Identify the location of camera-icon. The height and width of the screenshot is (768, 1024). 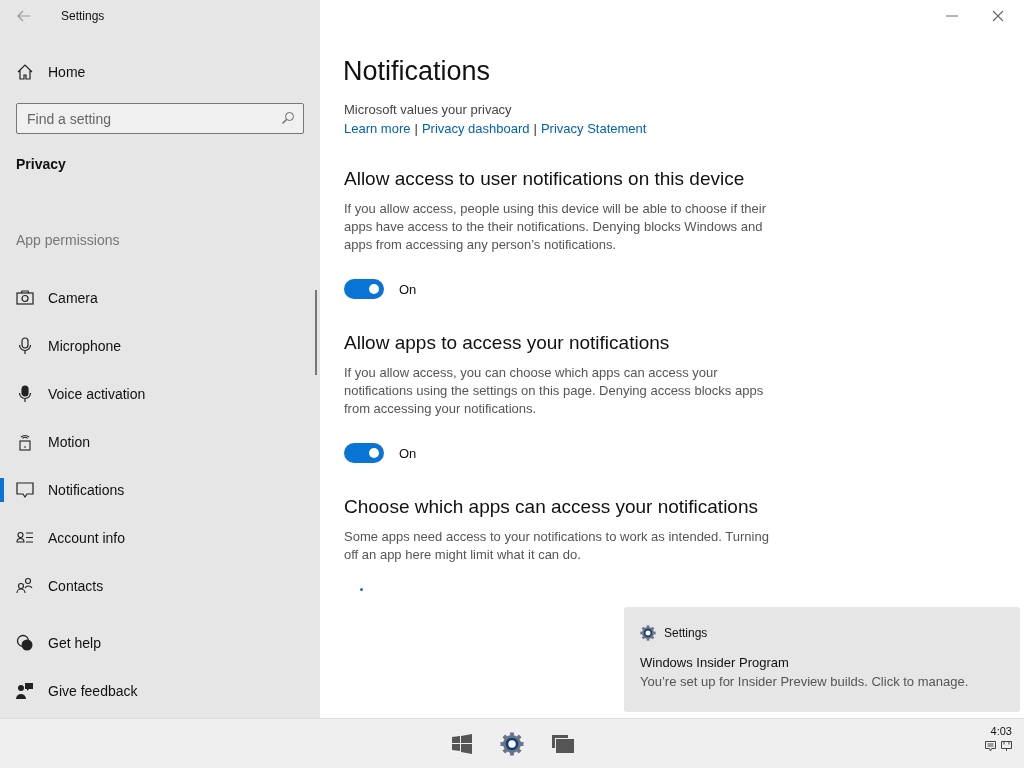
(25, 298).